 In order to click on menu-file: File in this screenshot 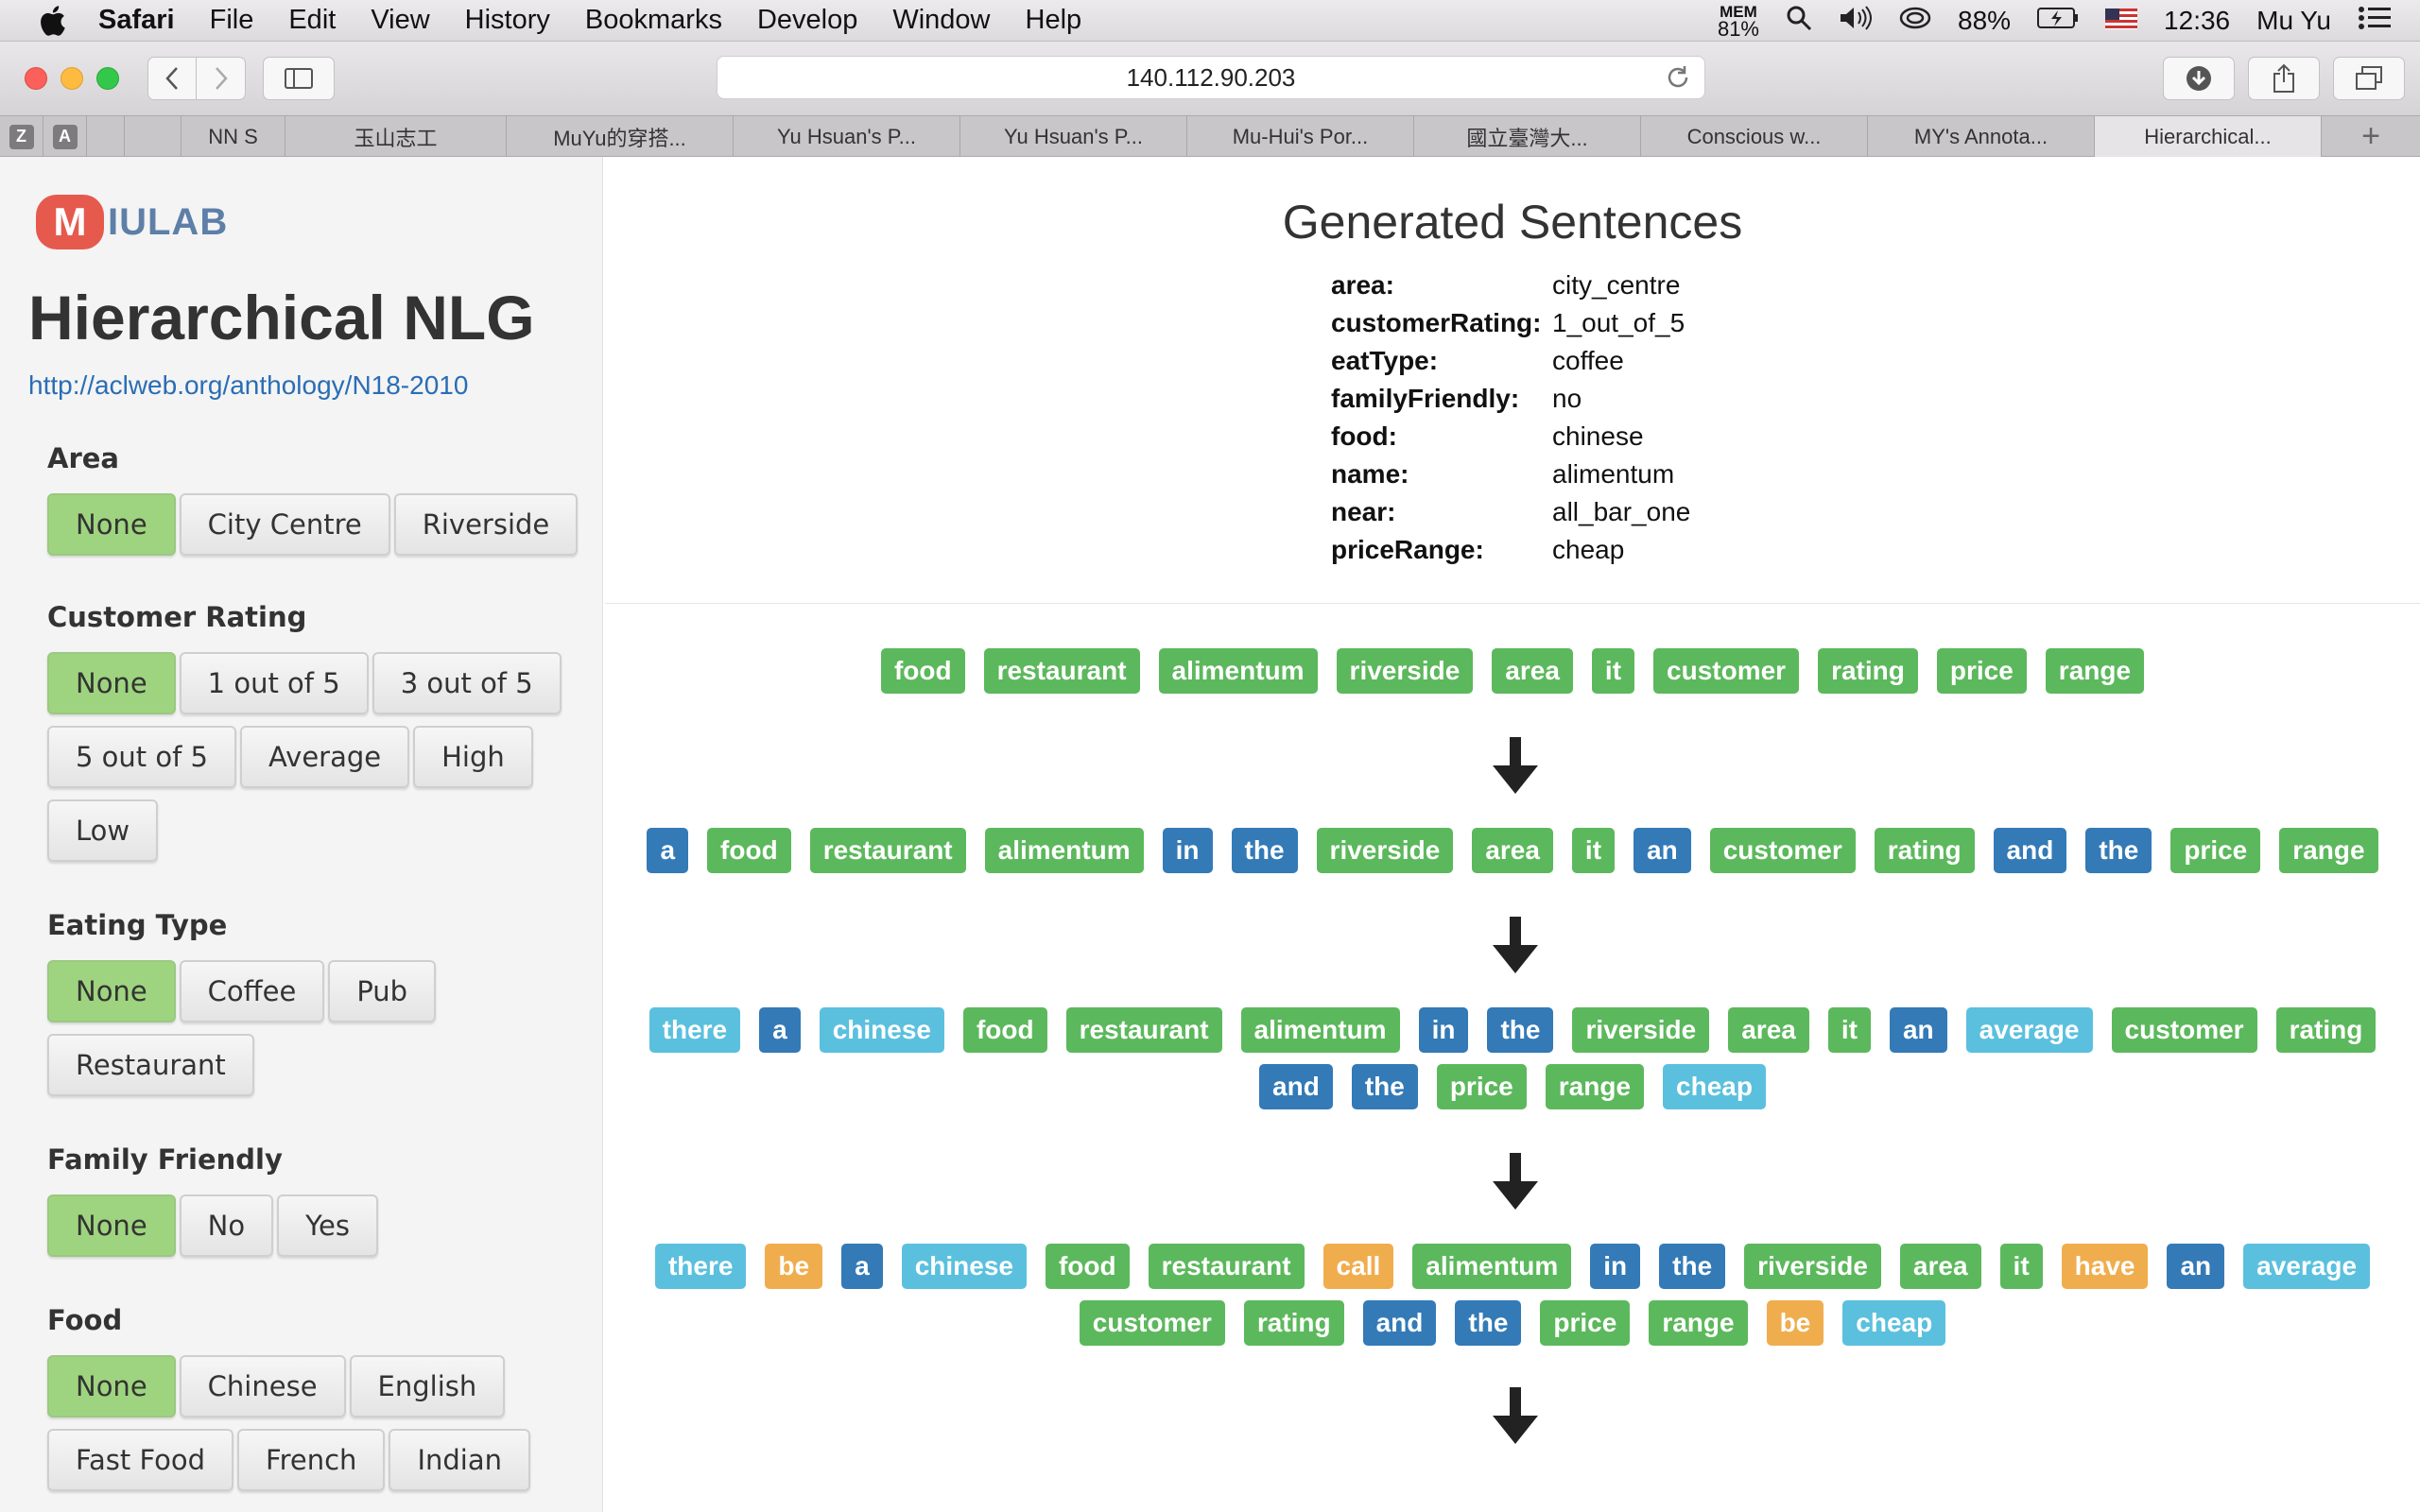, I will do `click(232, 20)`.